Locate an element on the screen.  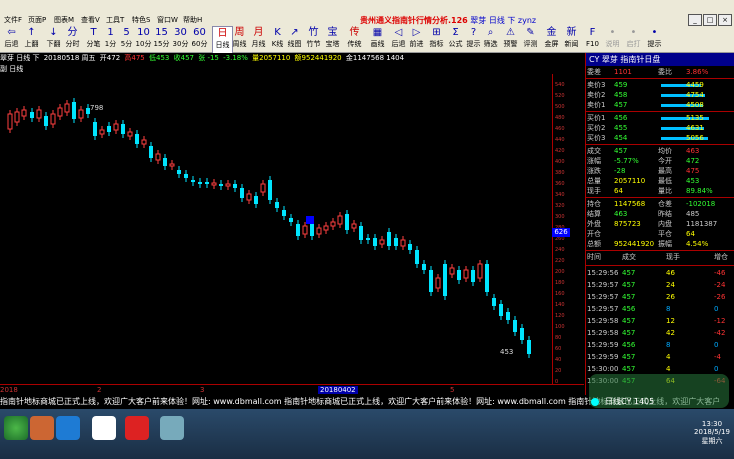
y-tick-label: 220 is located at coordinates (560, 261).